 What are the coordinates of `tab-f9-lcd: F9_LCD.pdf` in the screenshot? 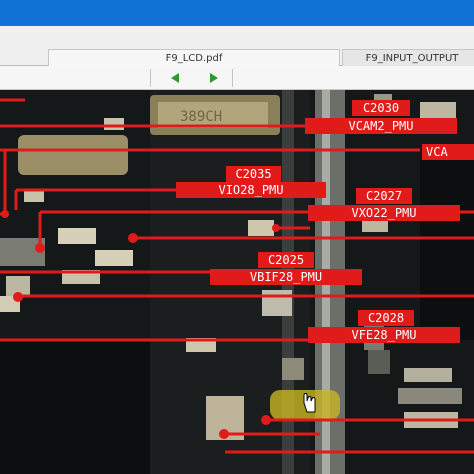 It's located at (194, 57).